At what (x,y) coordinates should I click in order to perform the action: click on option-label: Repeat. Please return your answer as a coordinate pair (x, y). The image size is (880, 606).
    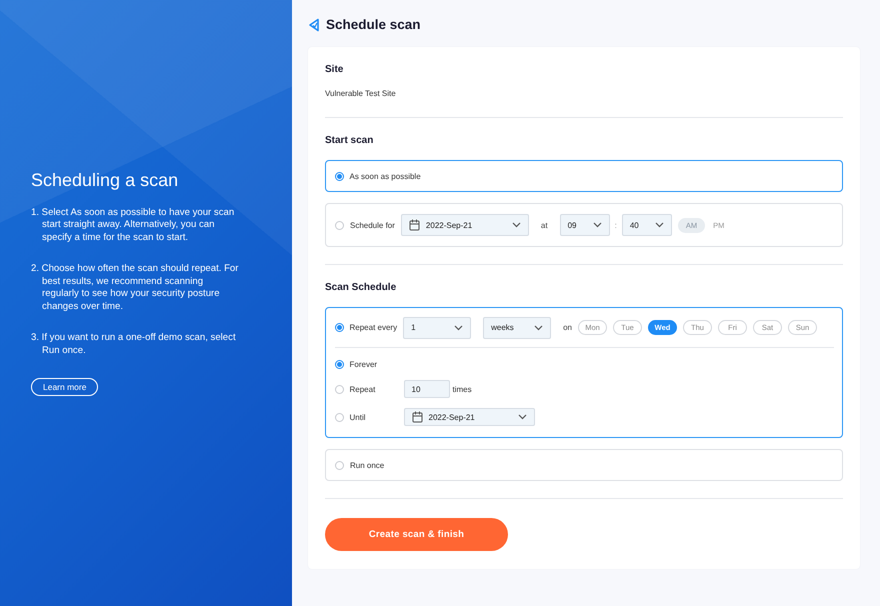
    Looking at the image, I should click on (363, 389).